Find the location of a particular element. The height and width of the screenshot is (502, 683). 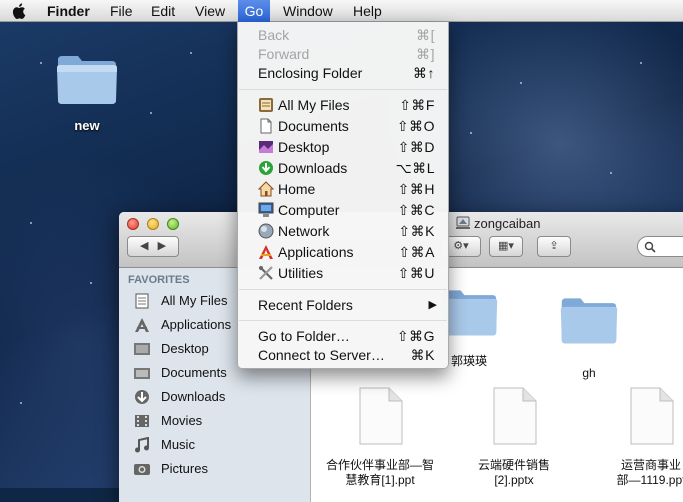

file-item-document-1: 合作伙伴事业部—智 慧教育[1].ppt is located at coordinates (380, 437).